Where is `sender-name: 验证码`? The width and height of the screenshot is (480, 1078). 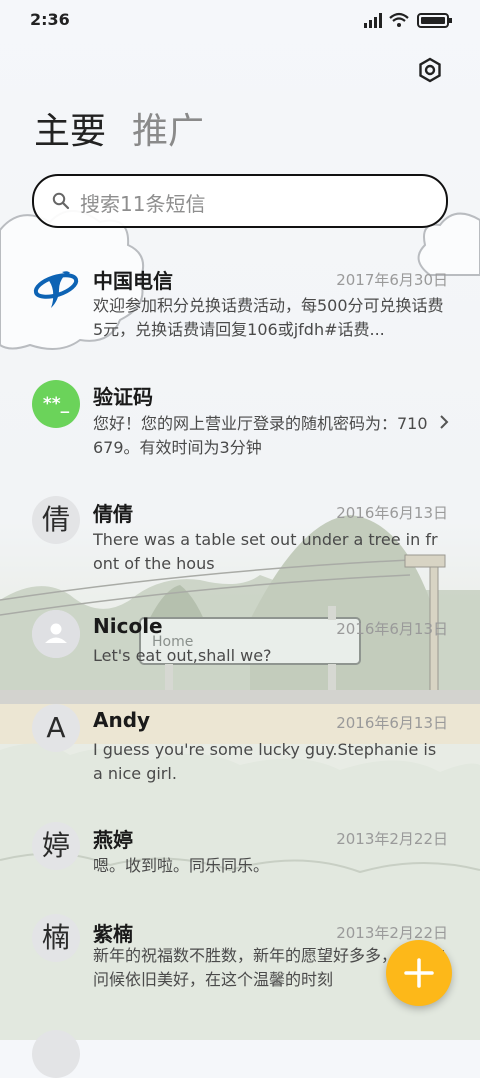
sender-name: 验证码 is located at coordinates (123, 397).